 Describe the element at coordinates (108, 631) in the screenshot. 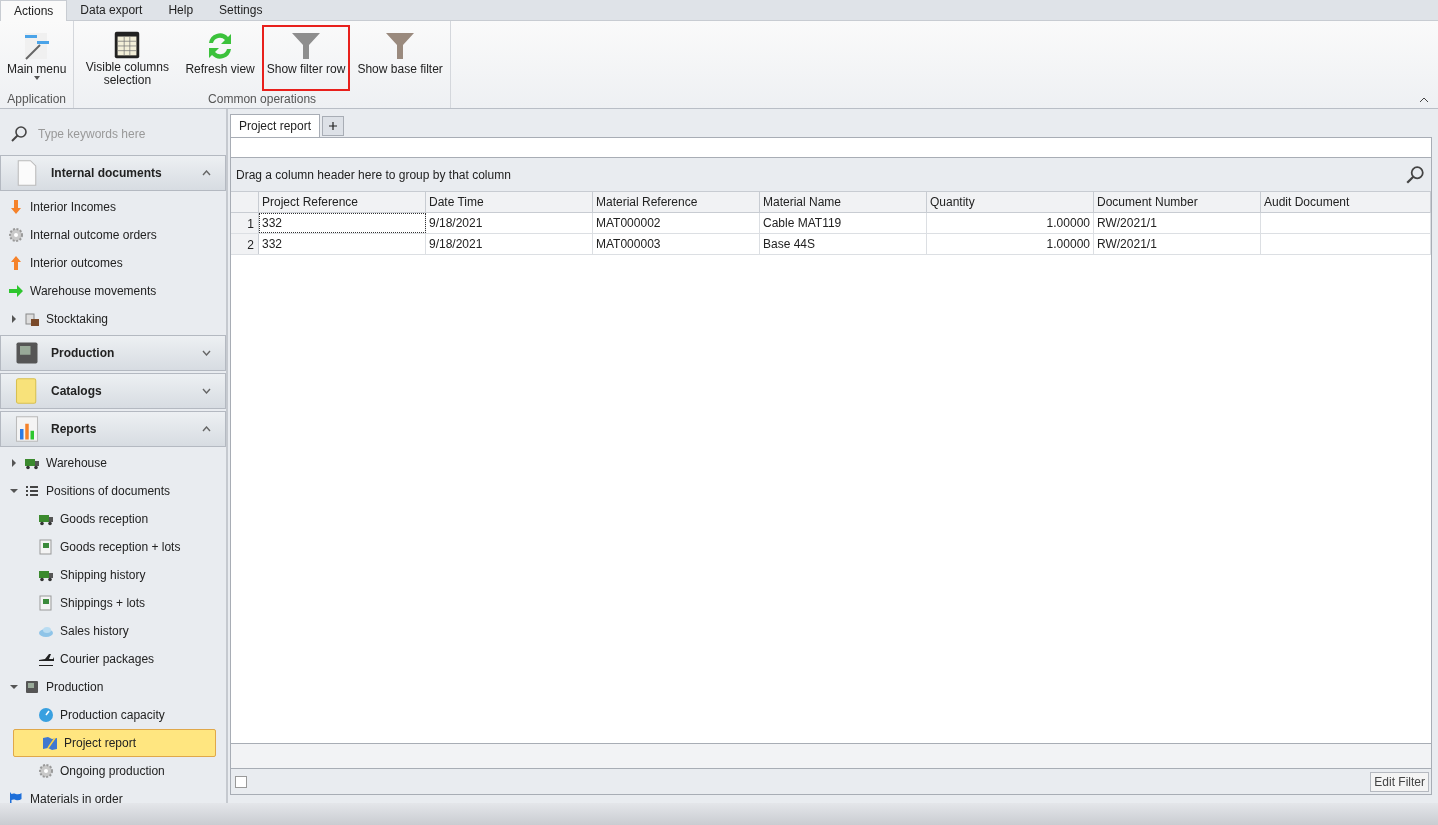

I see `tree-item: Sales history` at that location.